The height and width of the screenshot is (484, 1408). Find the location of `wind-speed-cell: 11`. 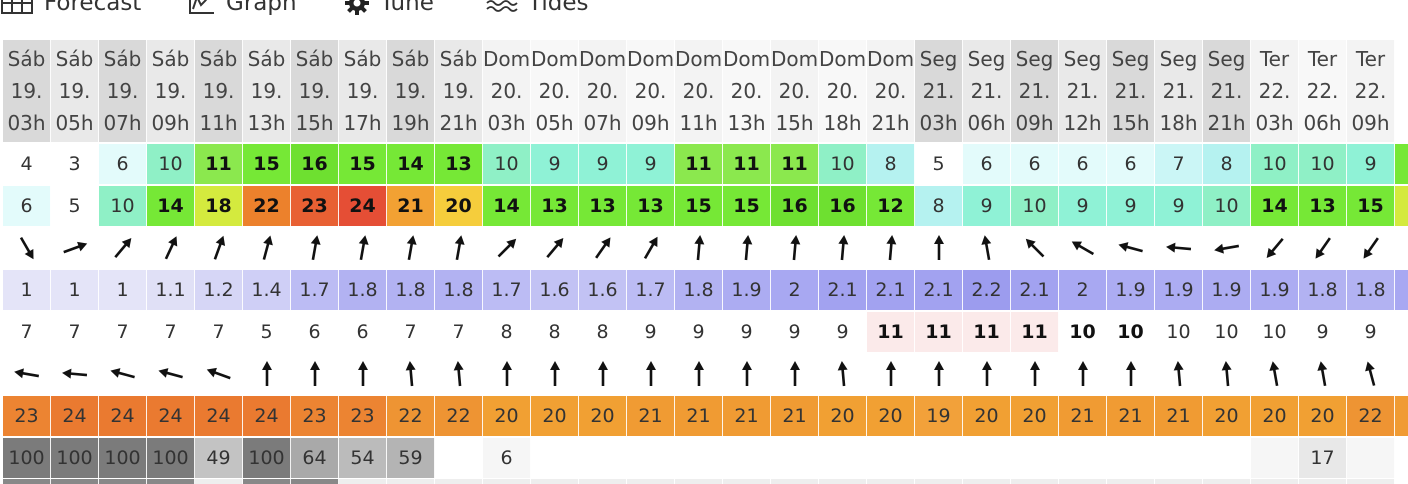

wind-speed-cell: 11 is located at coordinates (747, 164).